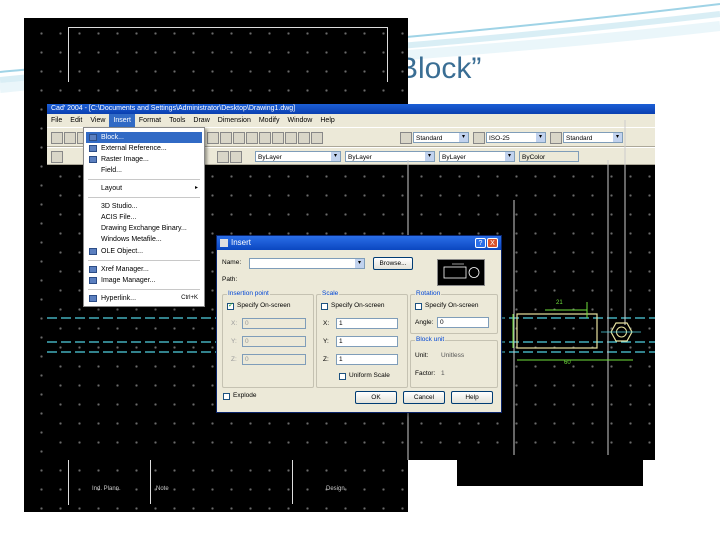 The image size is (720, 540). Describe the element at coordinates (291, 138) in the screenshot. I see `tool-palettes-icon` at that location.